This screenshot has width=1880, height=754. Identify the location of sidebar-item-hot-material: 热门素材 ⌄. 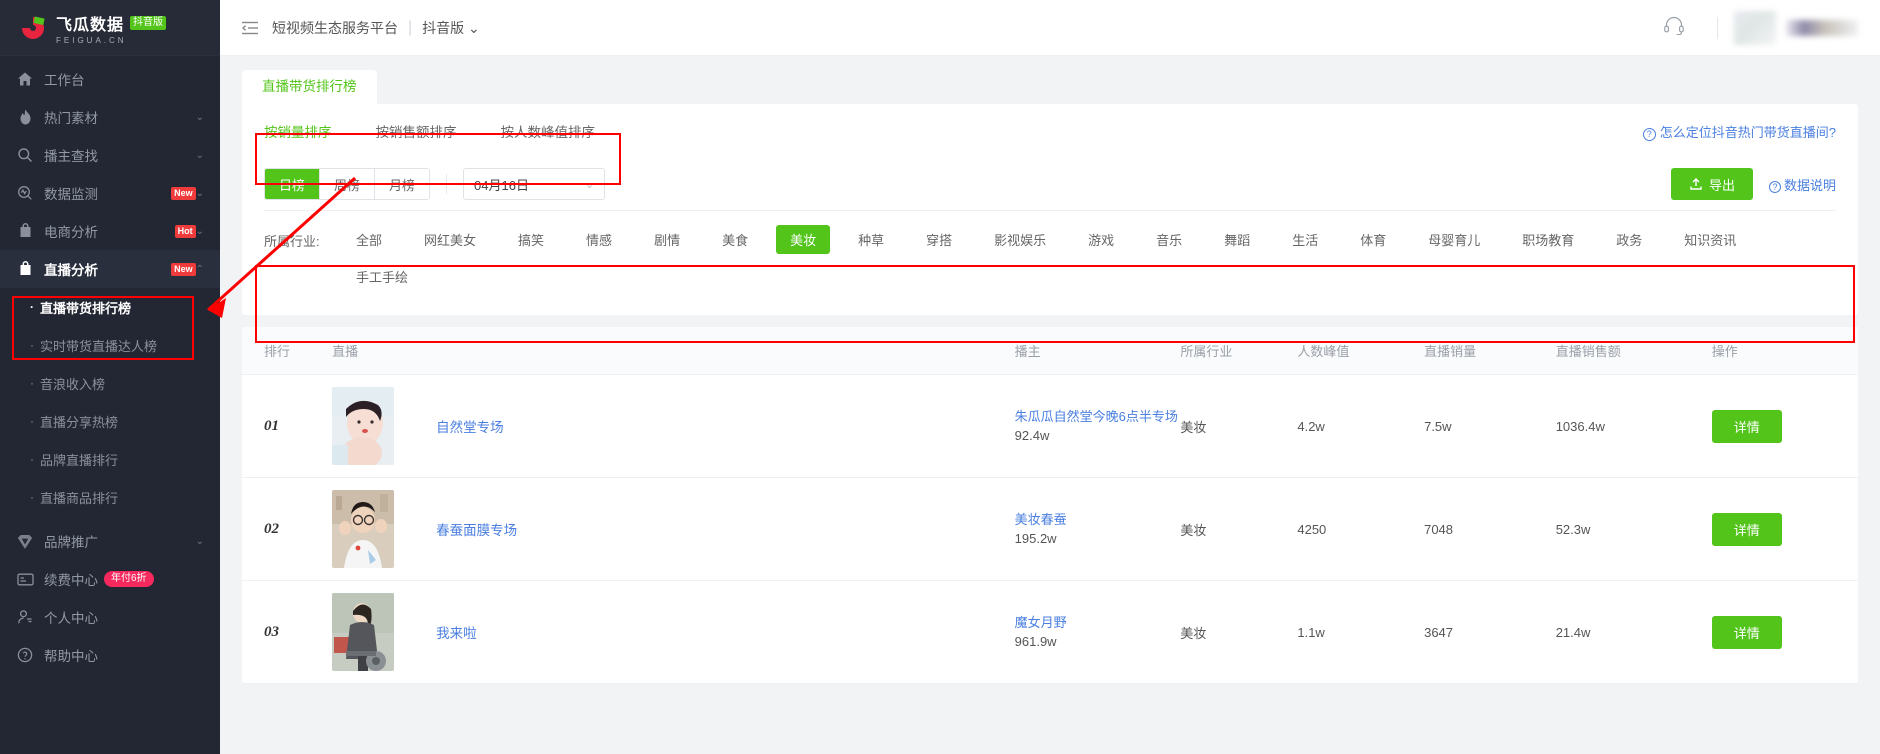
(110, 117).